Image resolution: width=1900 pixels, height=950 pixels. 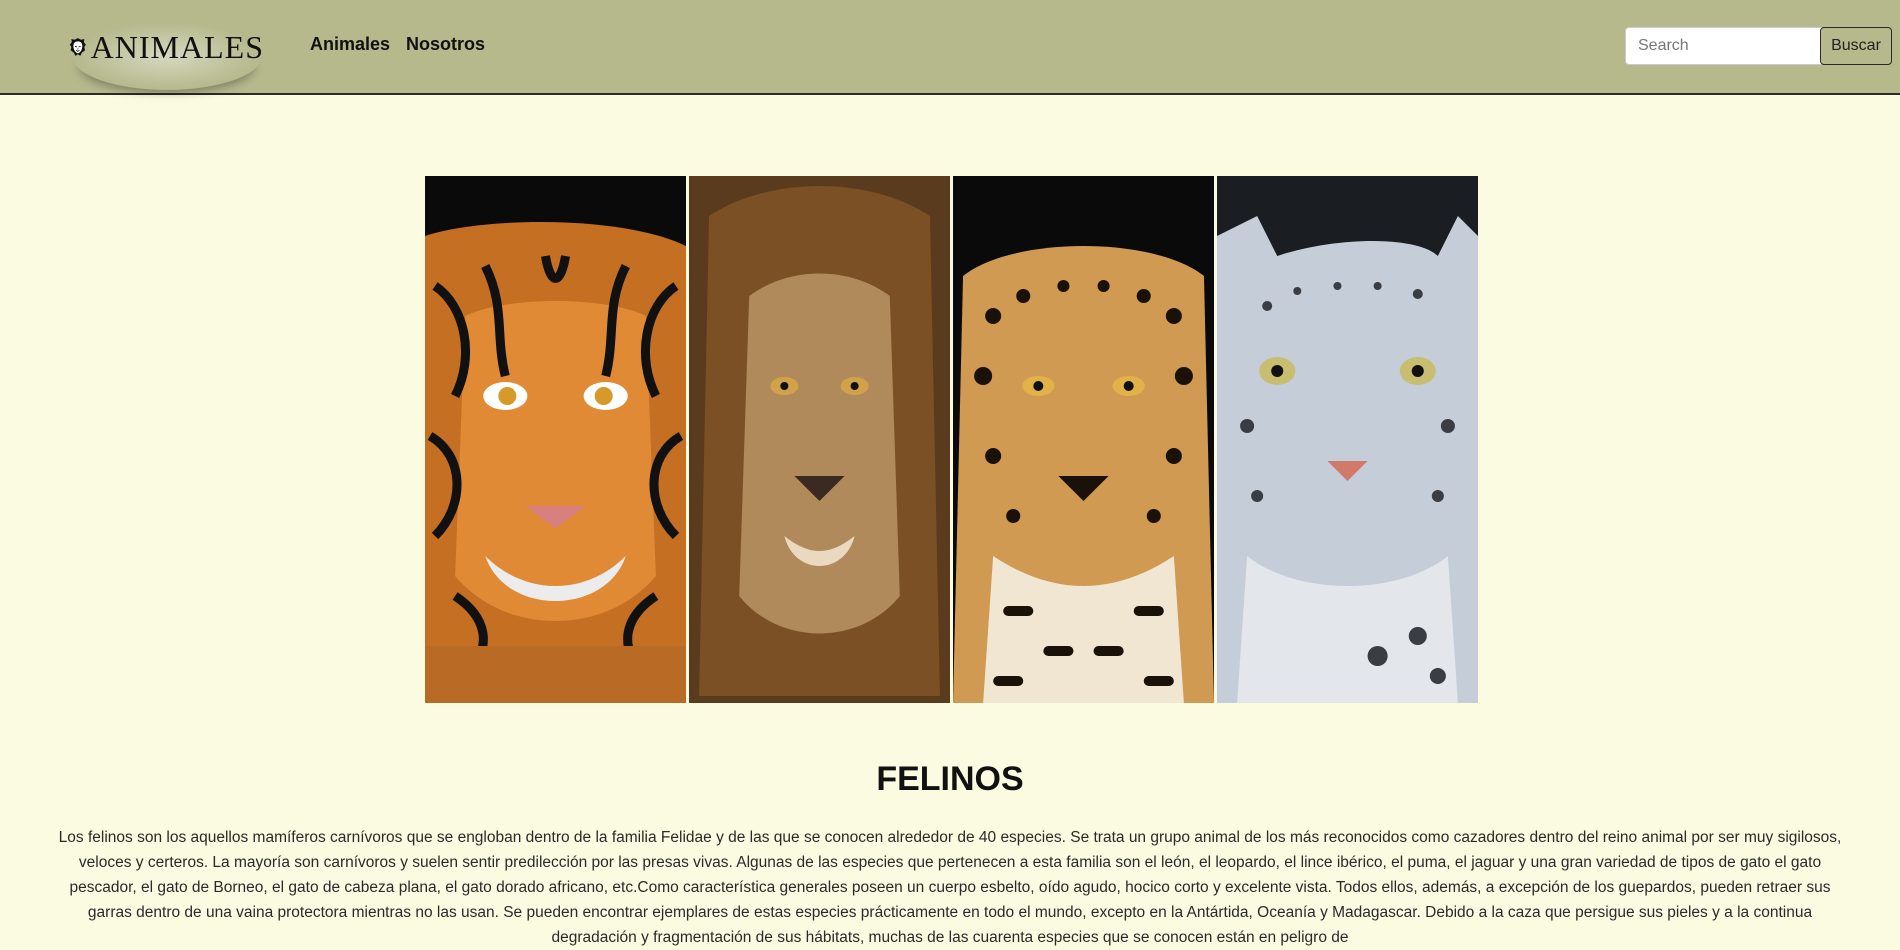 I want to click on lion-head-icon, so click(x=77, y=47).